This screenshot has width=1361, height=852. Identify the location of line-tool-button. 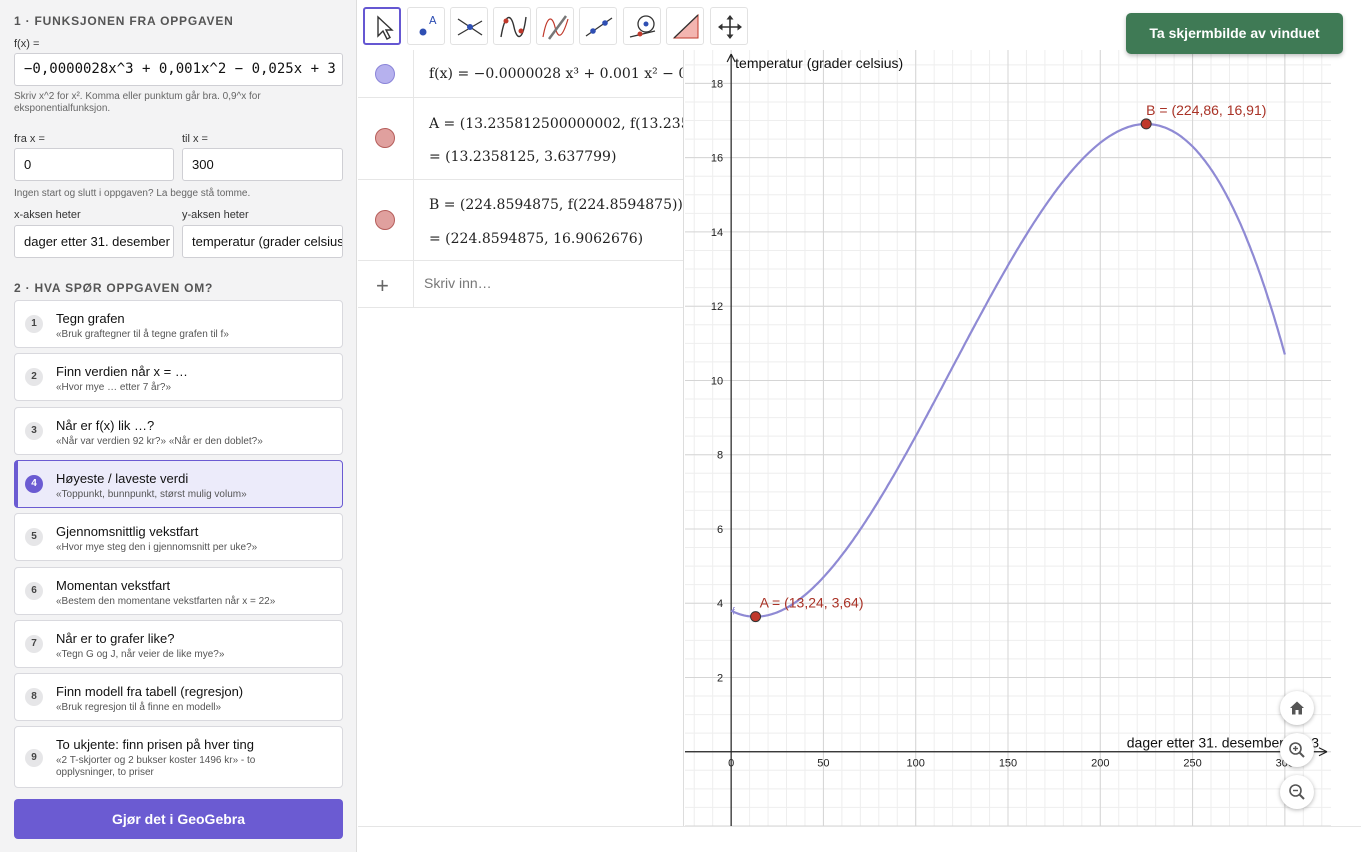
(598, 26).